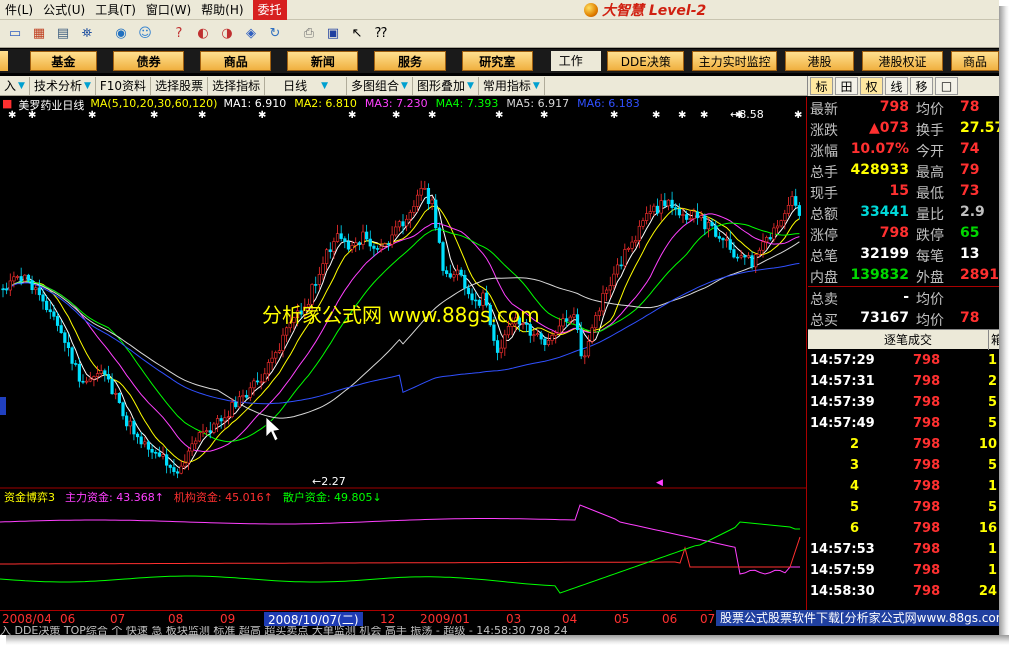 The height and width of the screenshot is (651, 1017). I want to click on grid-icon: ▤, so click(63, 34).